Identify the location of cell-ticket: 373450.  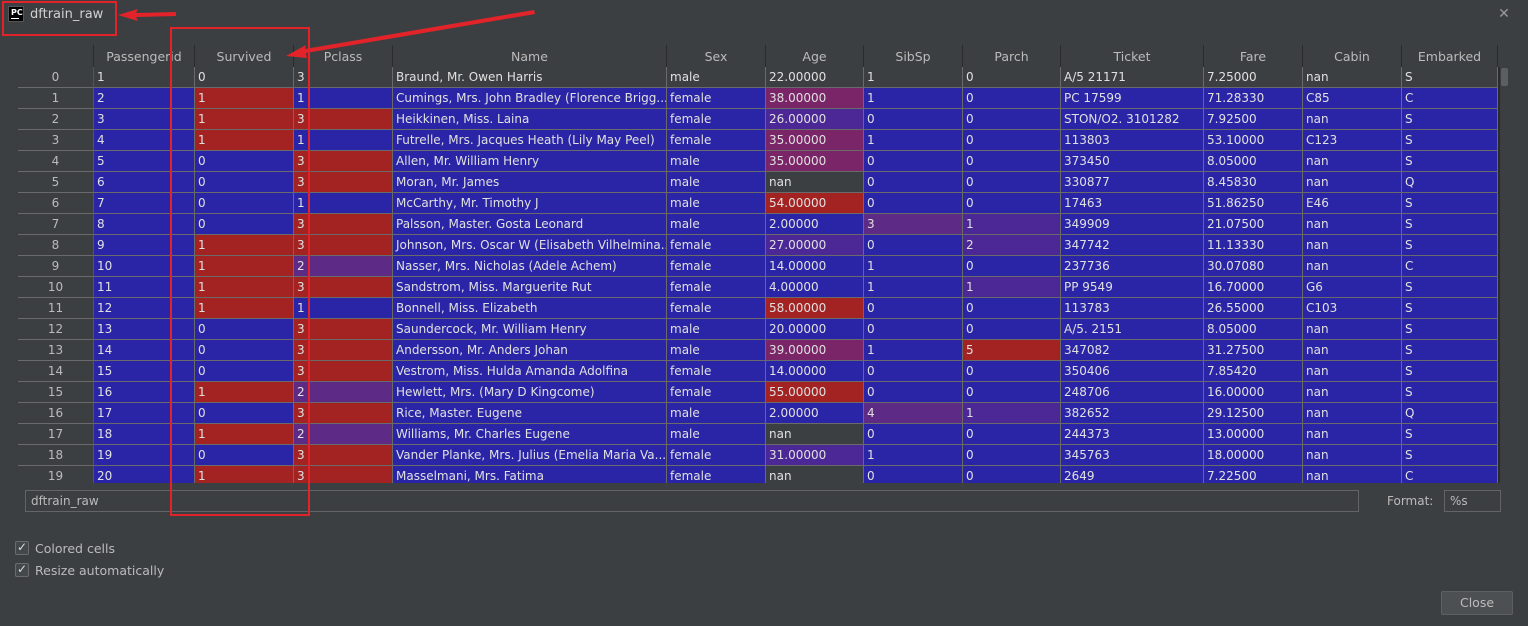
(1132, 161).